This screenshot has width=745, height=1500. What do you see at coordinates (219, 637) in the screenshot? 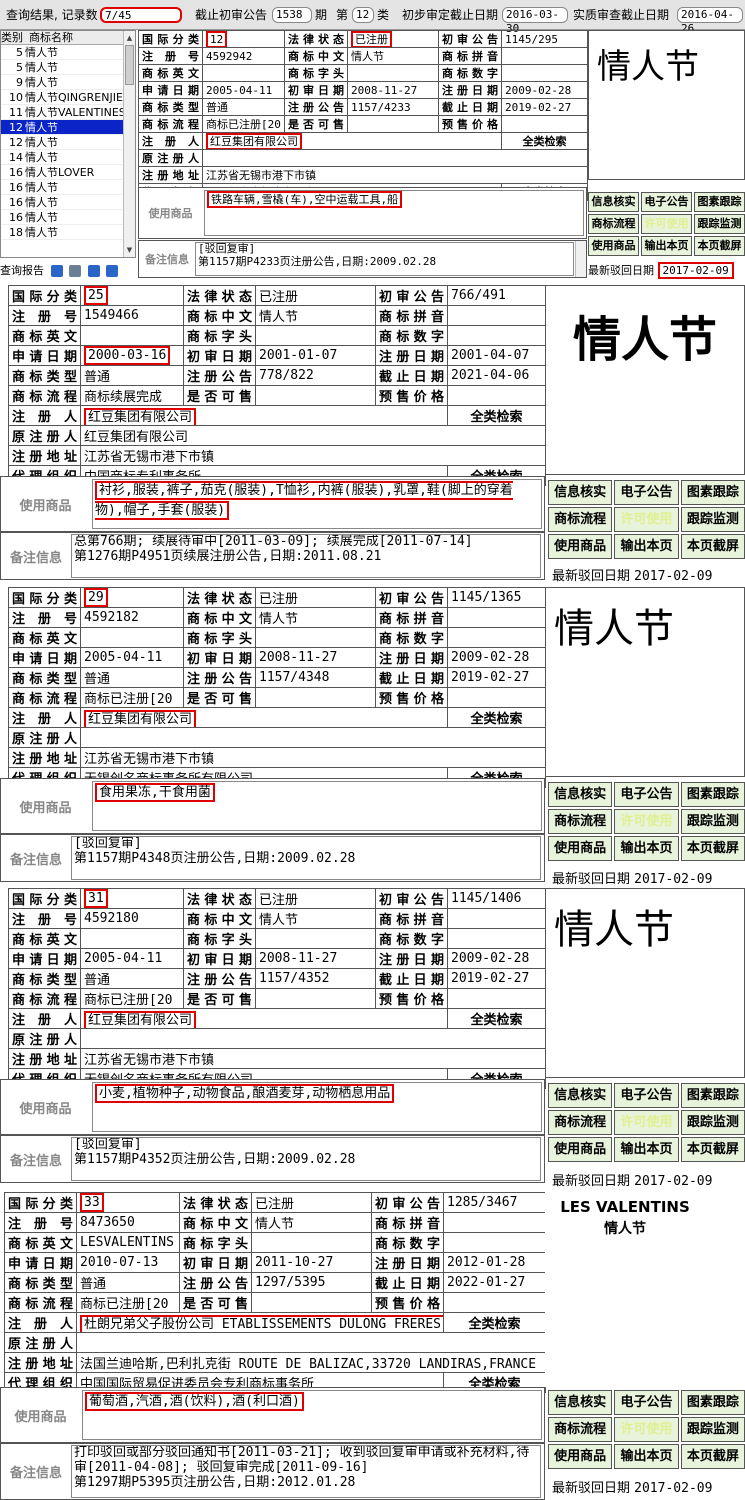
I see `tm-letters-label: 商标字头` at bounding box center [219, 637].